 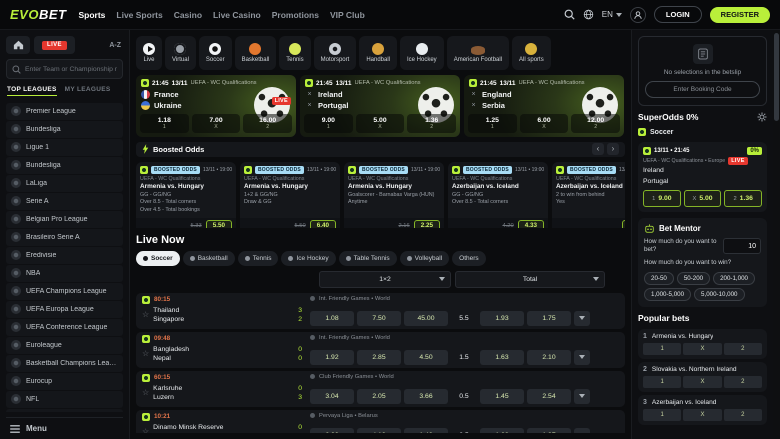 What do you see at coordinates (116, 45) in the screenshot?
I see `az-sort-button: A-Z` at bounding box center [116, 45].